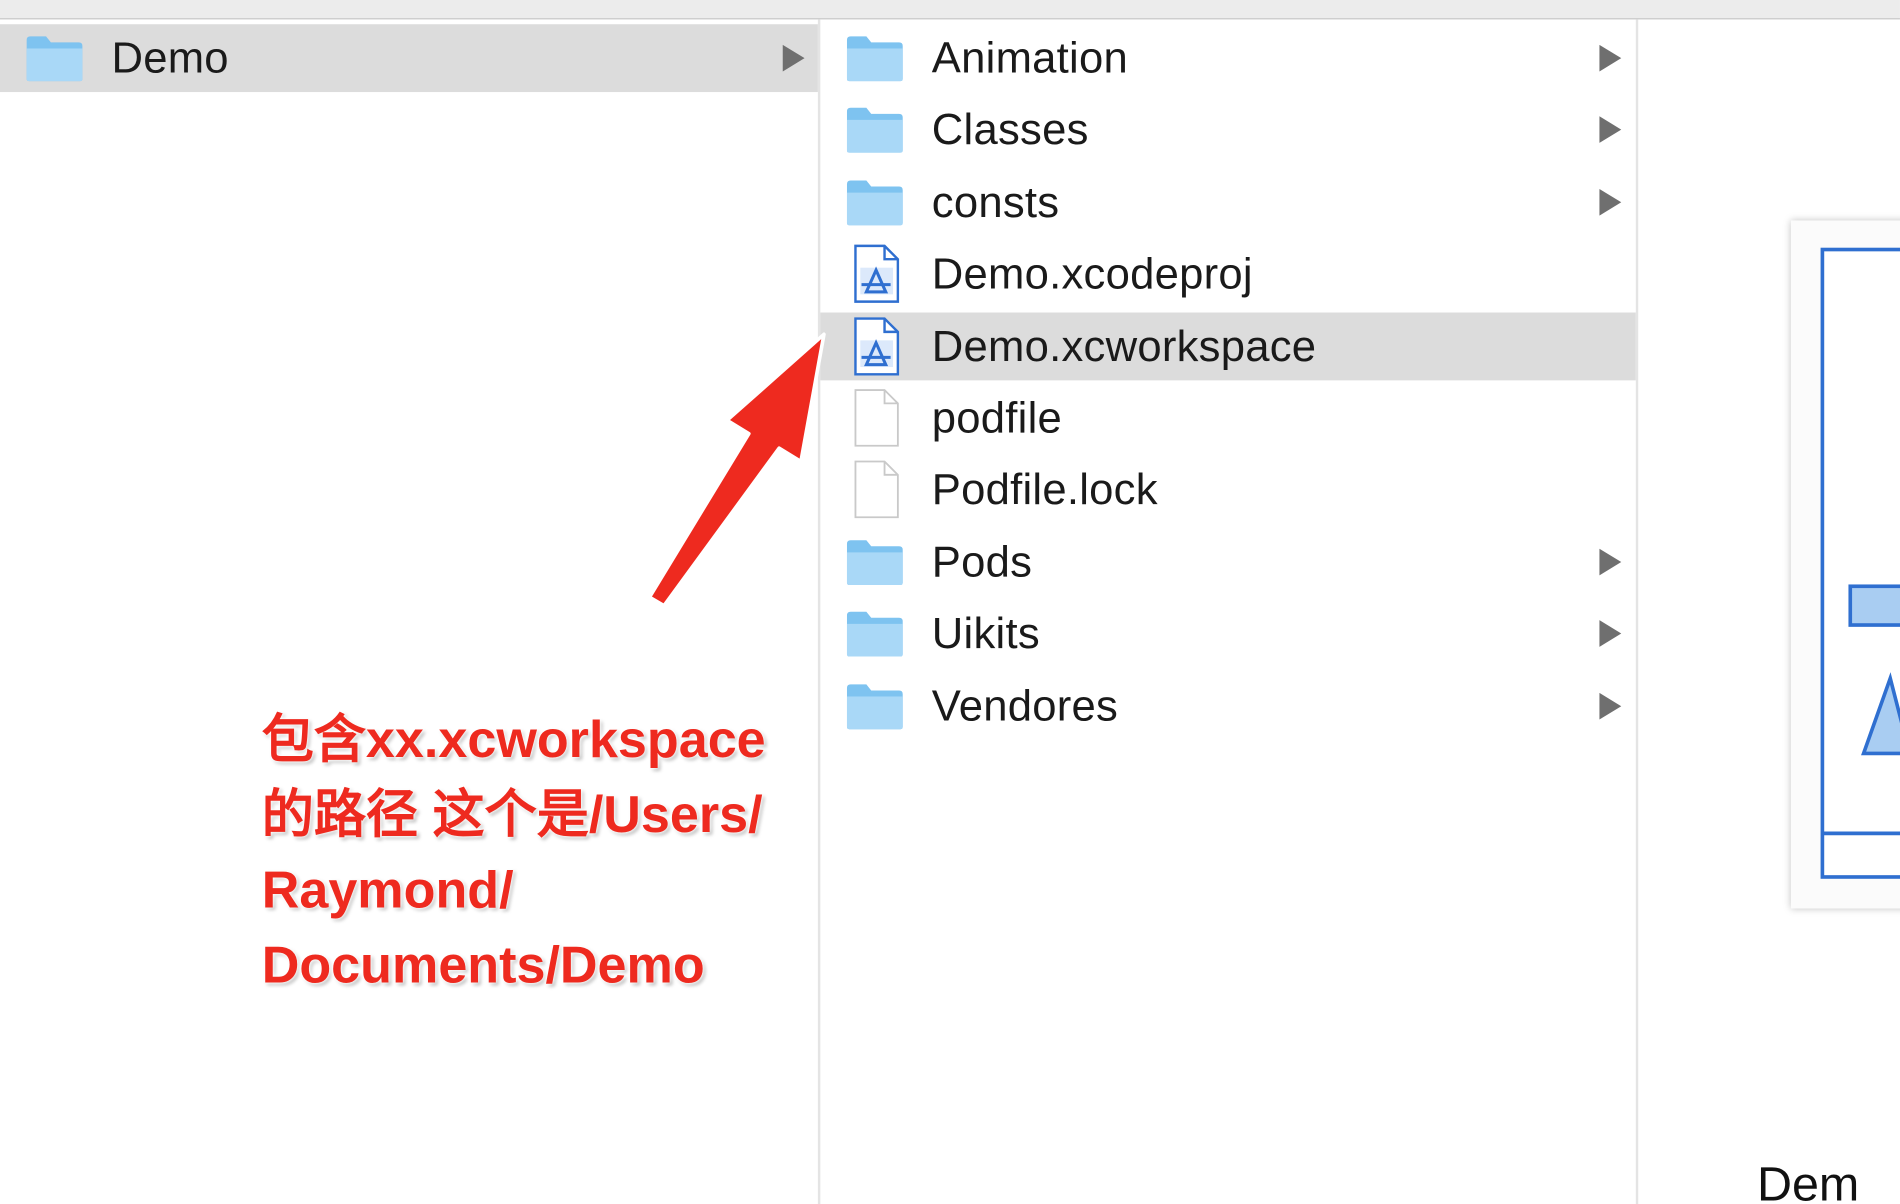  I want to click on list-item-demo: Demo, so click(409, 58).